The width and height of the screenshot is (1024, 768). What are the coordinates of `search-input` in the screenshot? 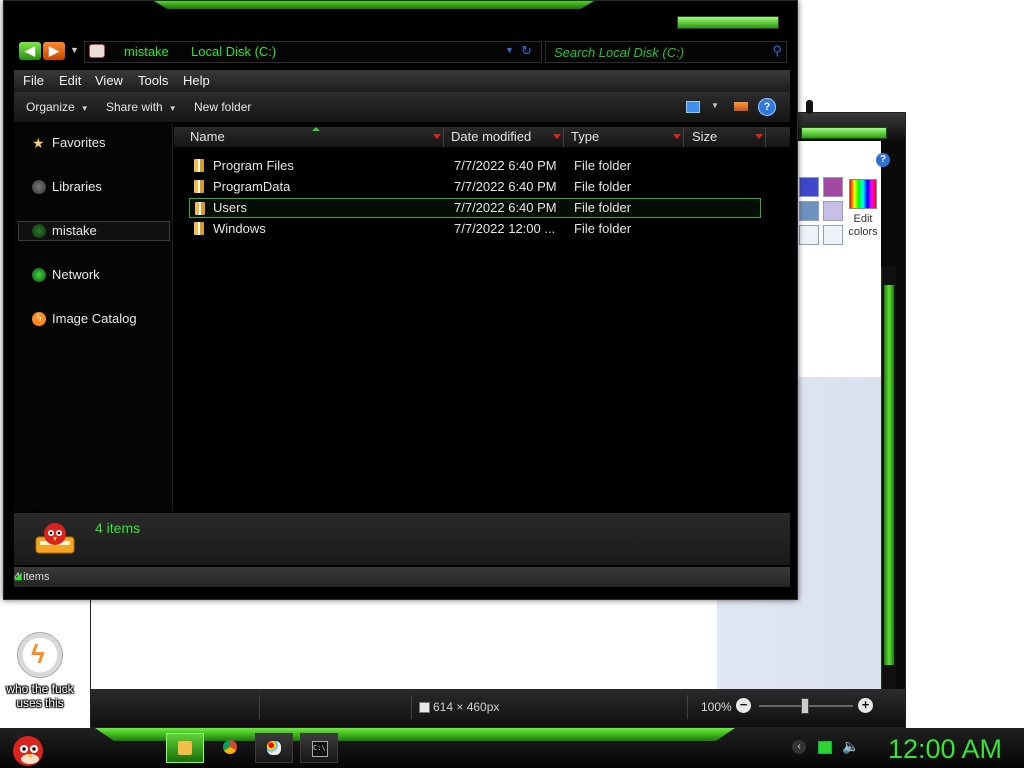 It's located at (656, 52).